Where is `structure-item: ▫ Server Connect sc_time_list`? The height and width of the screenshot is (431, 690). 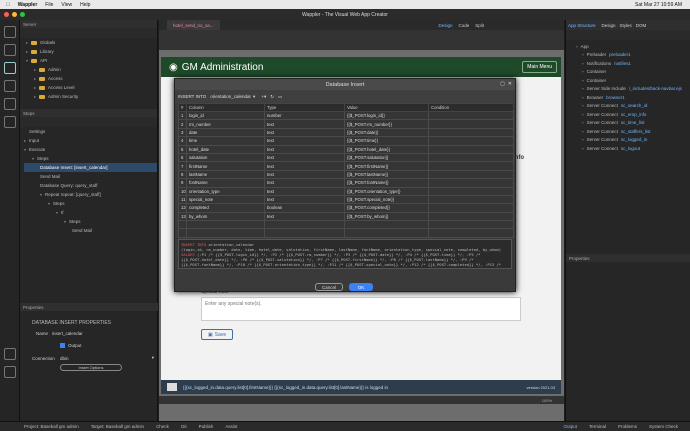 structure-item: ▫ Server Connect sc_time_list is located at coordinates (633, 123).